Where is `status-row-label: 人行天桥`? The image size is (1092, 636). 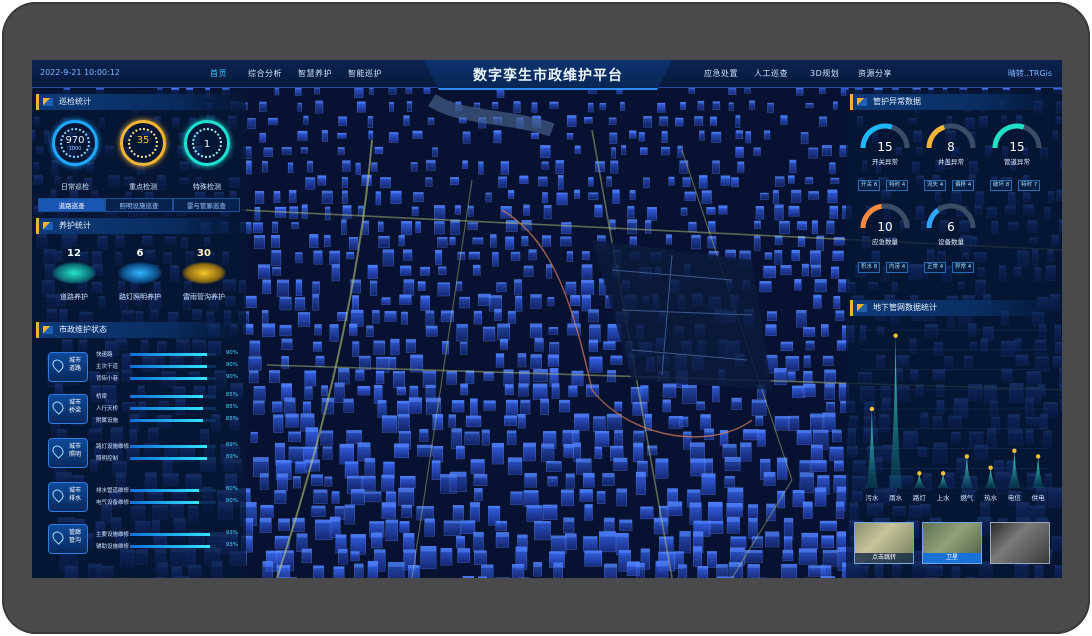 status-row-label: 人行天桥 is located at coordinates (107, 409).